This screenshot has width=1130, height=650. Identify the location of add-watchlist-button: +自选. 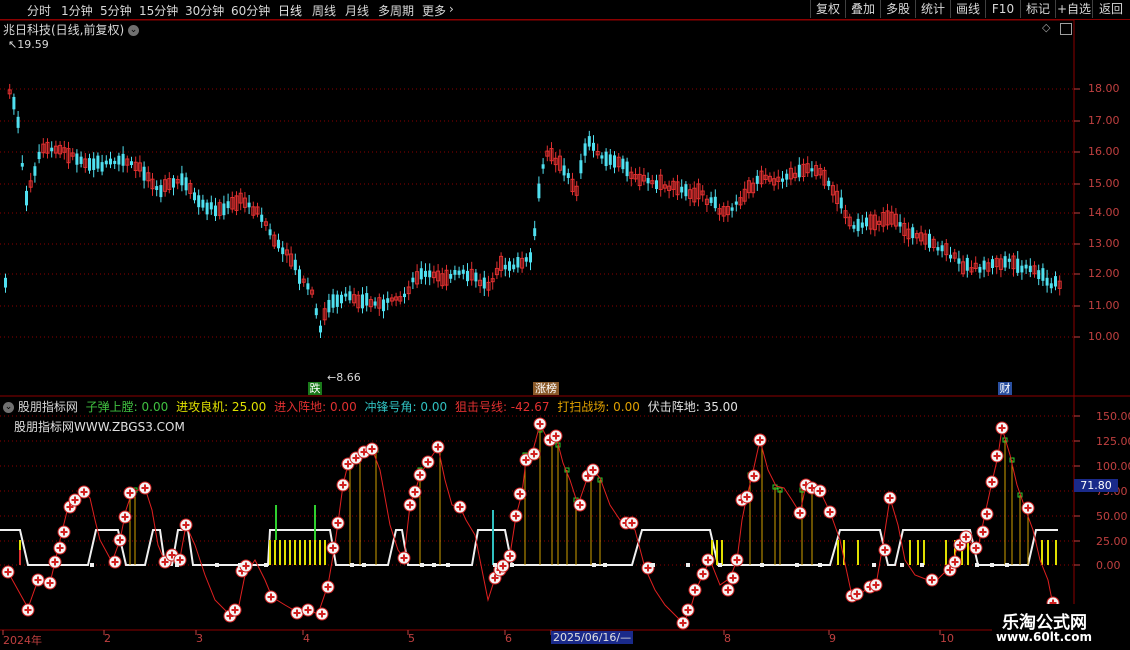
(1073, 9).